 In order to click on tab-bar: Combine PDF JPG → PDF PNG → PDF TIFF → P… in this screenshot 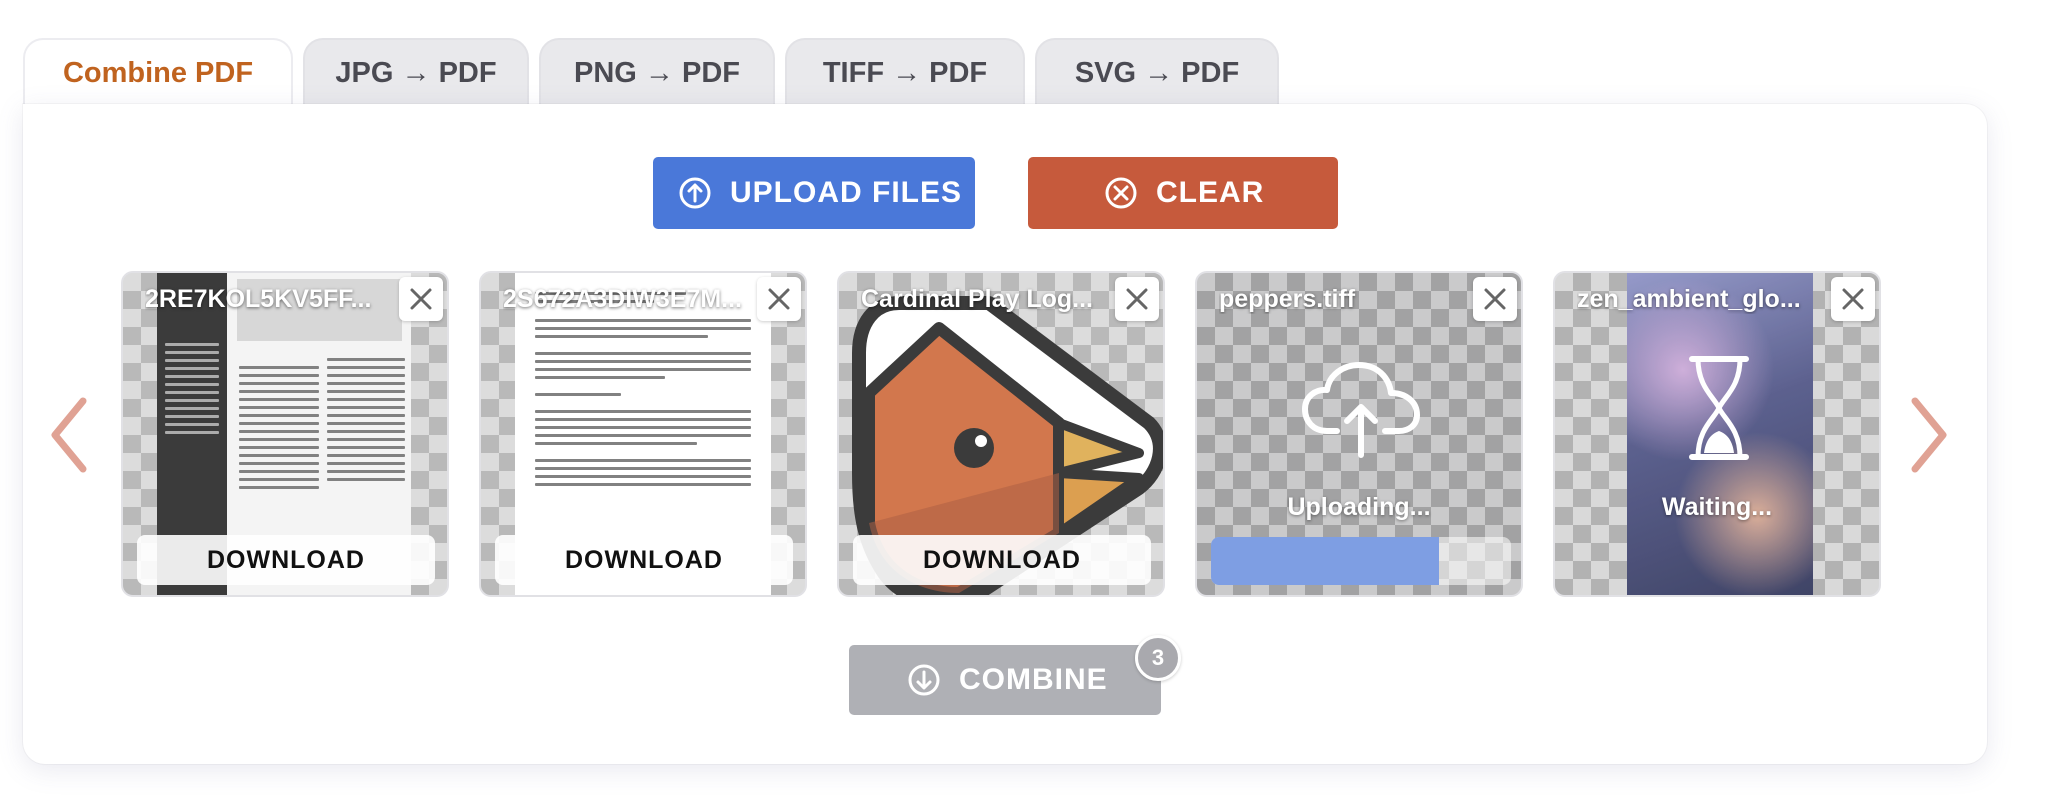, I will do `click(651, 72)`.